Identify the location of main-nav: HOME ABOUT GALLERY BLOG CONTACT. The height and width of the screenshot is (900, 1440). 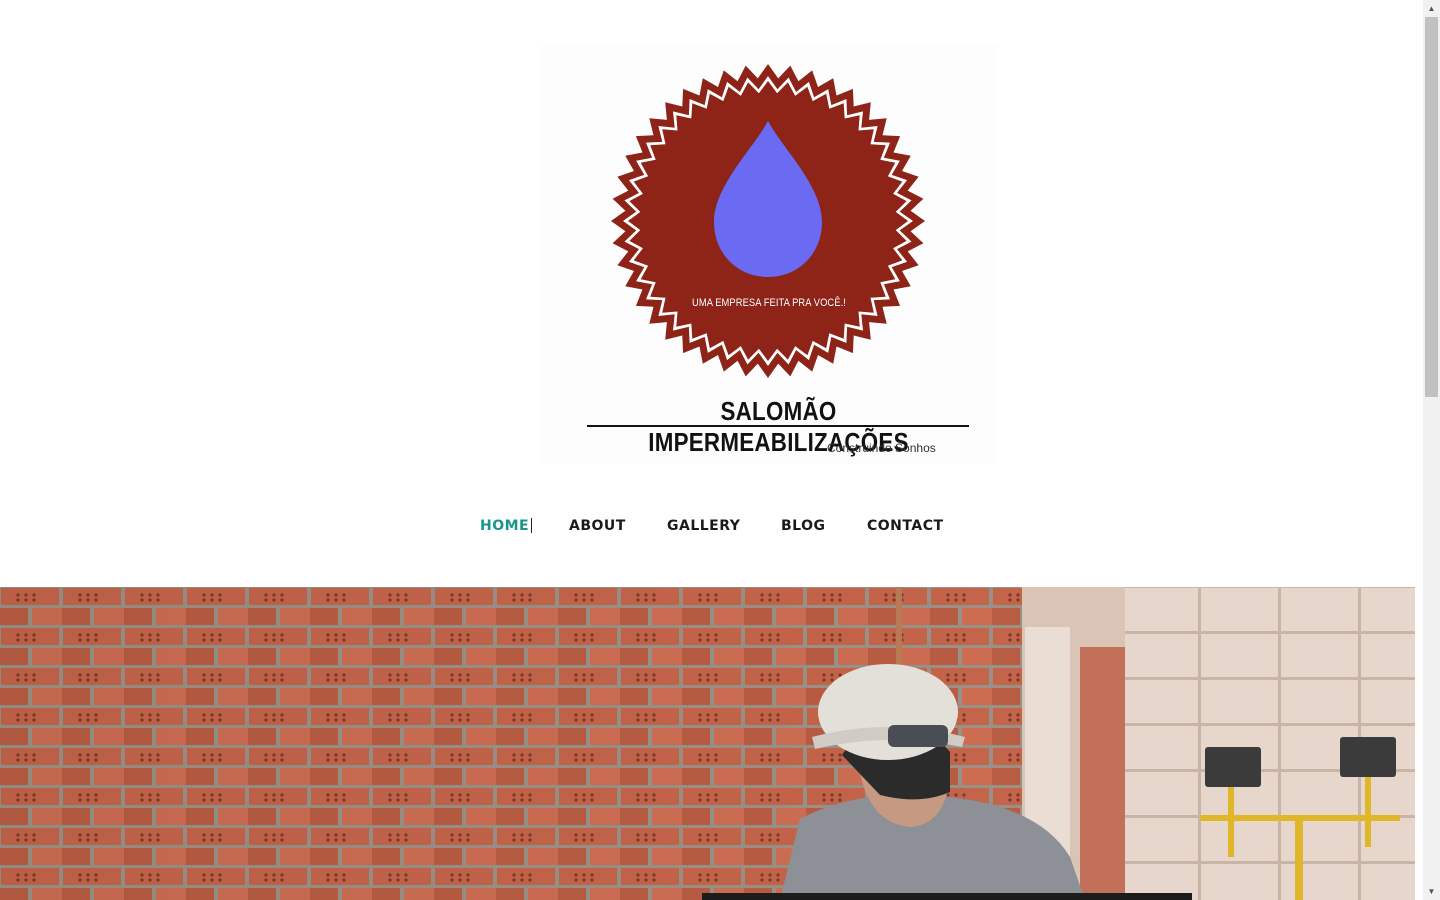
(711, 527).